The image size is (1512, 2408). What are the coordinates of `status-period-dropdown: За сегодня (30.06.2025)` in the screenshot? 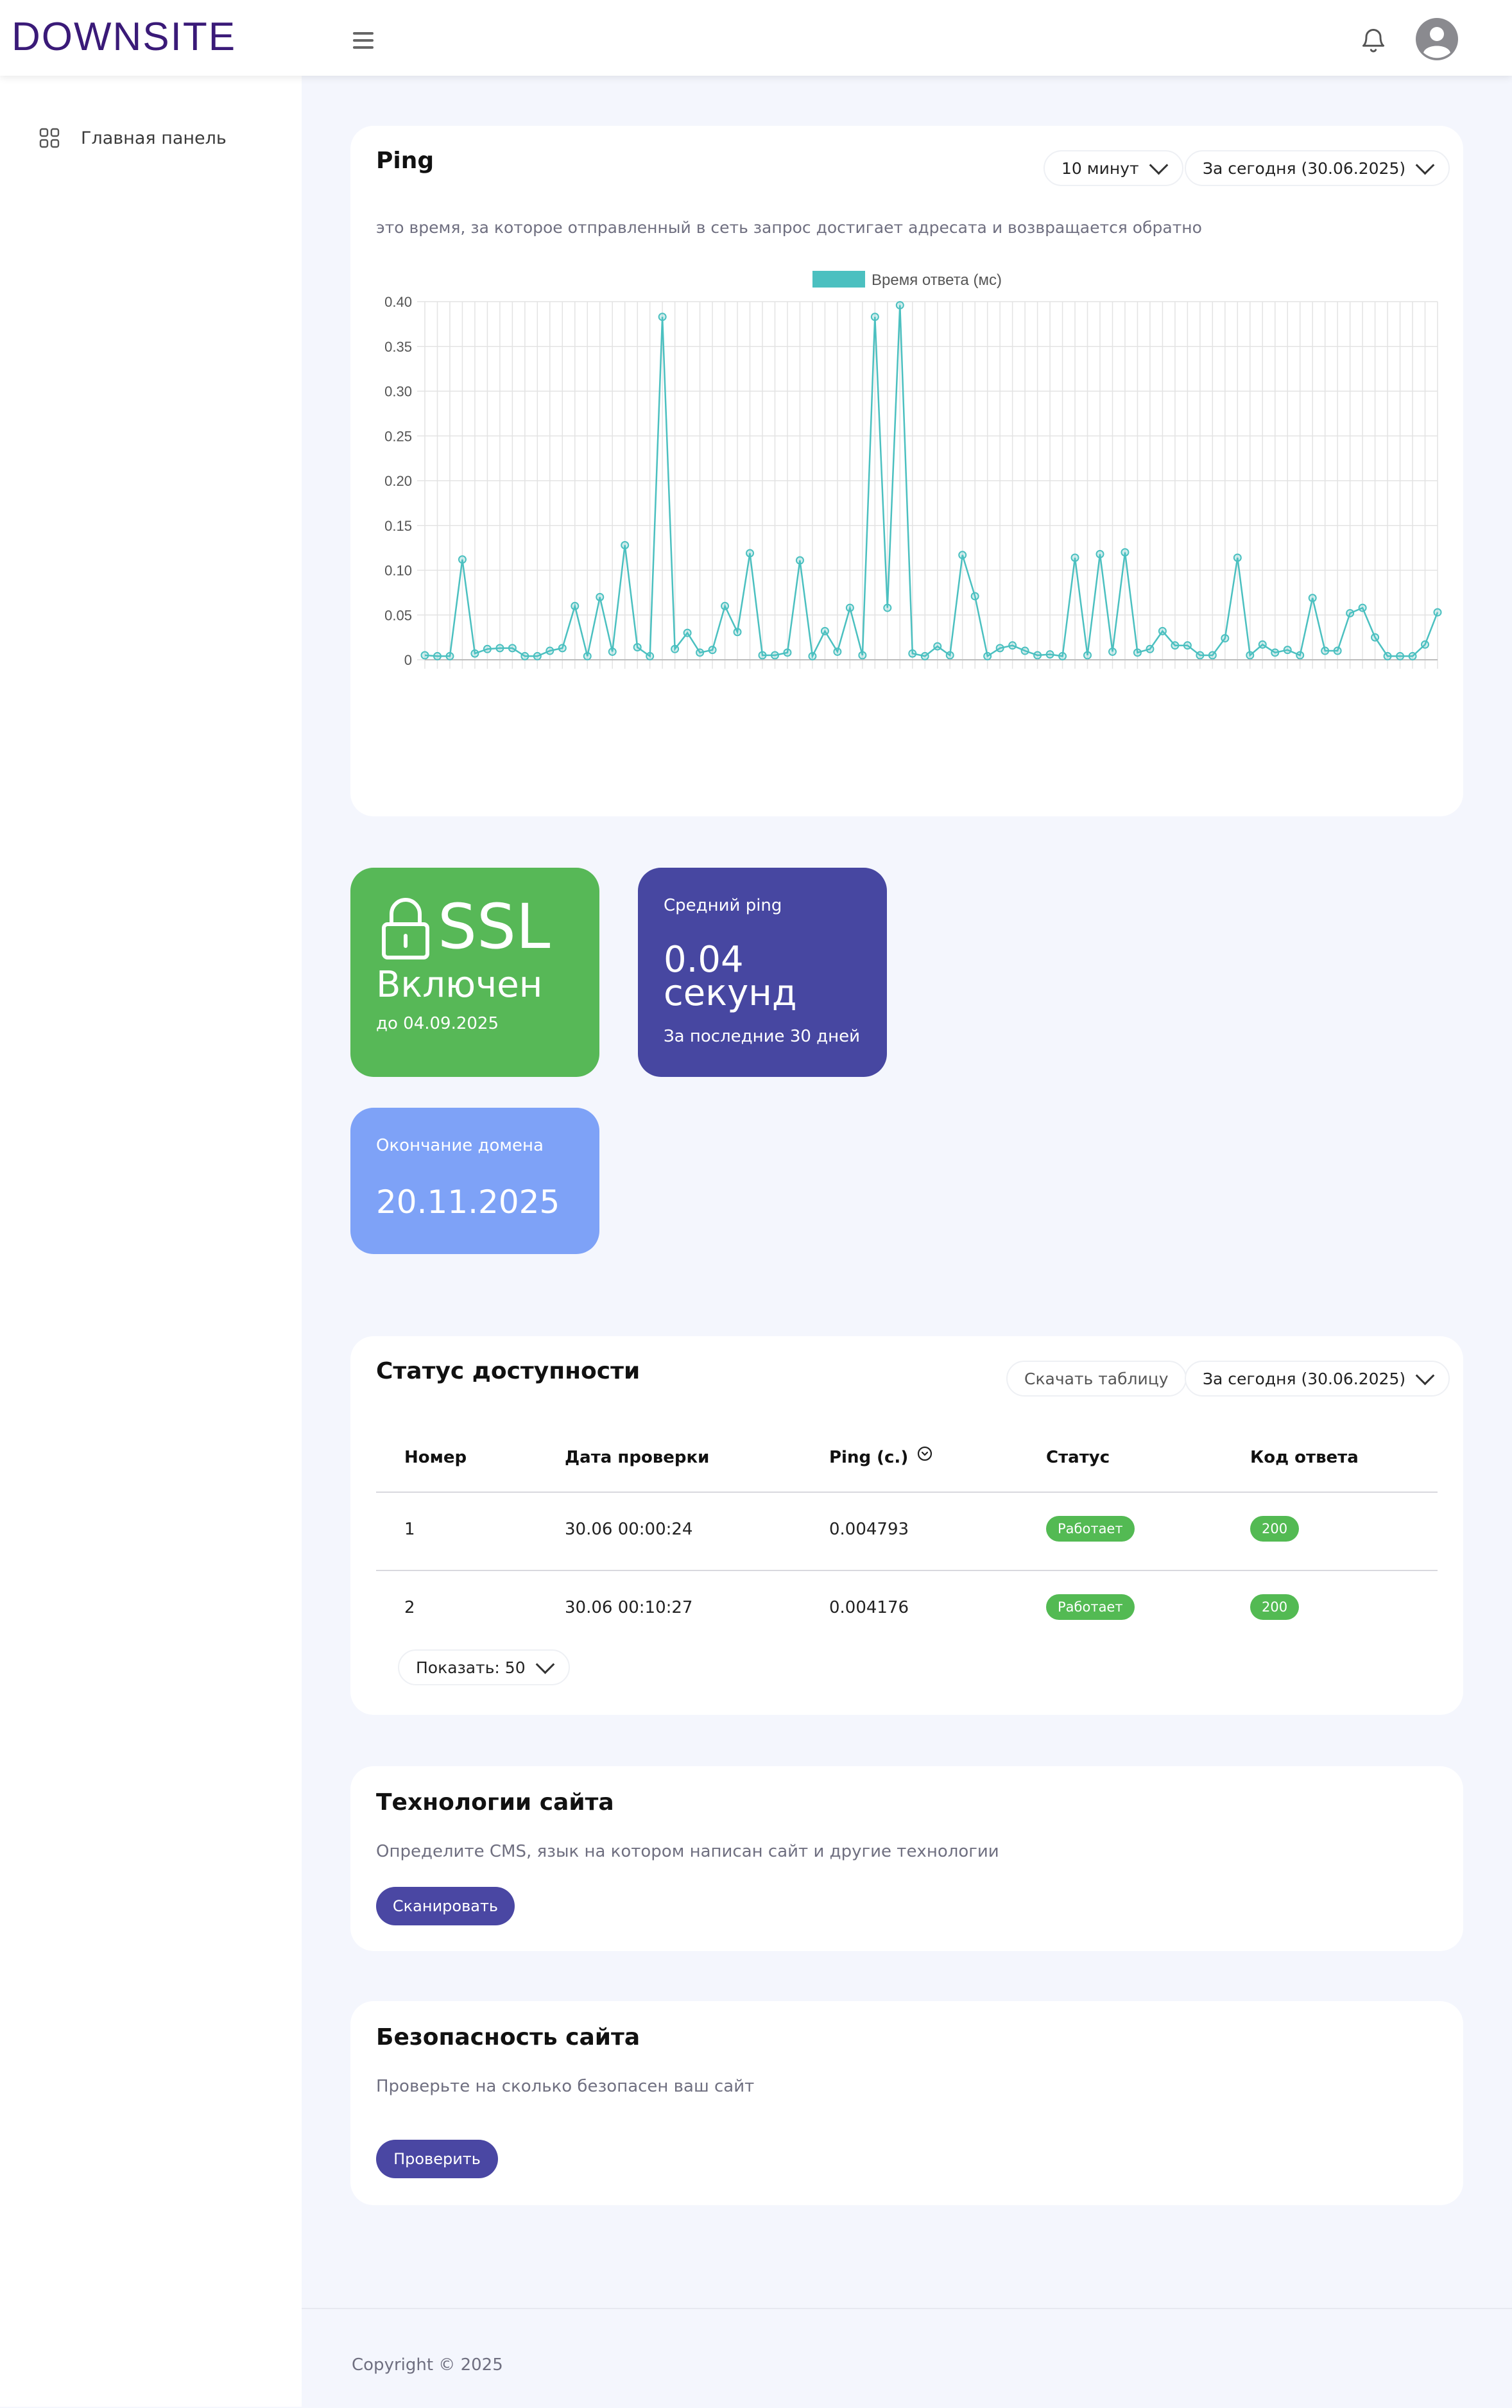 It's located at (1317, 1379).